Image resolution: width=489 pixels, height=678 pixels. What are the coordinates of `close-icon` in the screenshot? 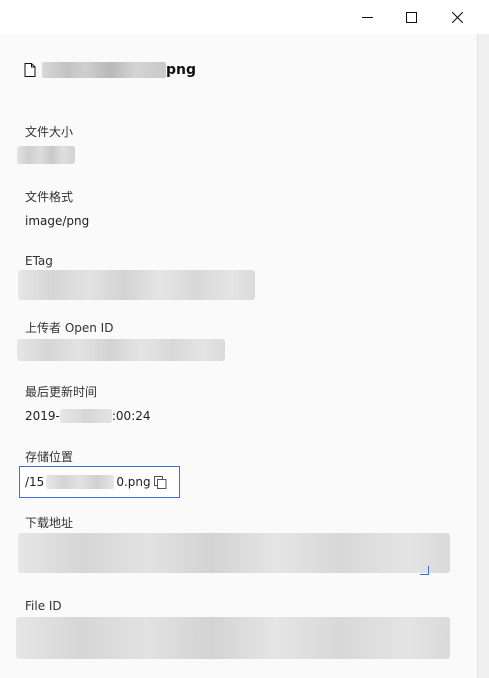 It's located at (457, 17).